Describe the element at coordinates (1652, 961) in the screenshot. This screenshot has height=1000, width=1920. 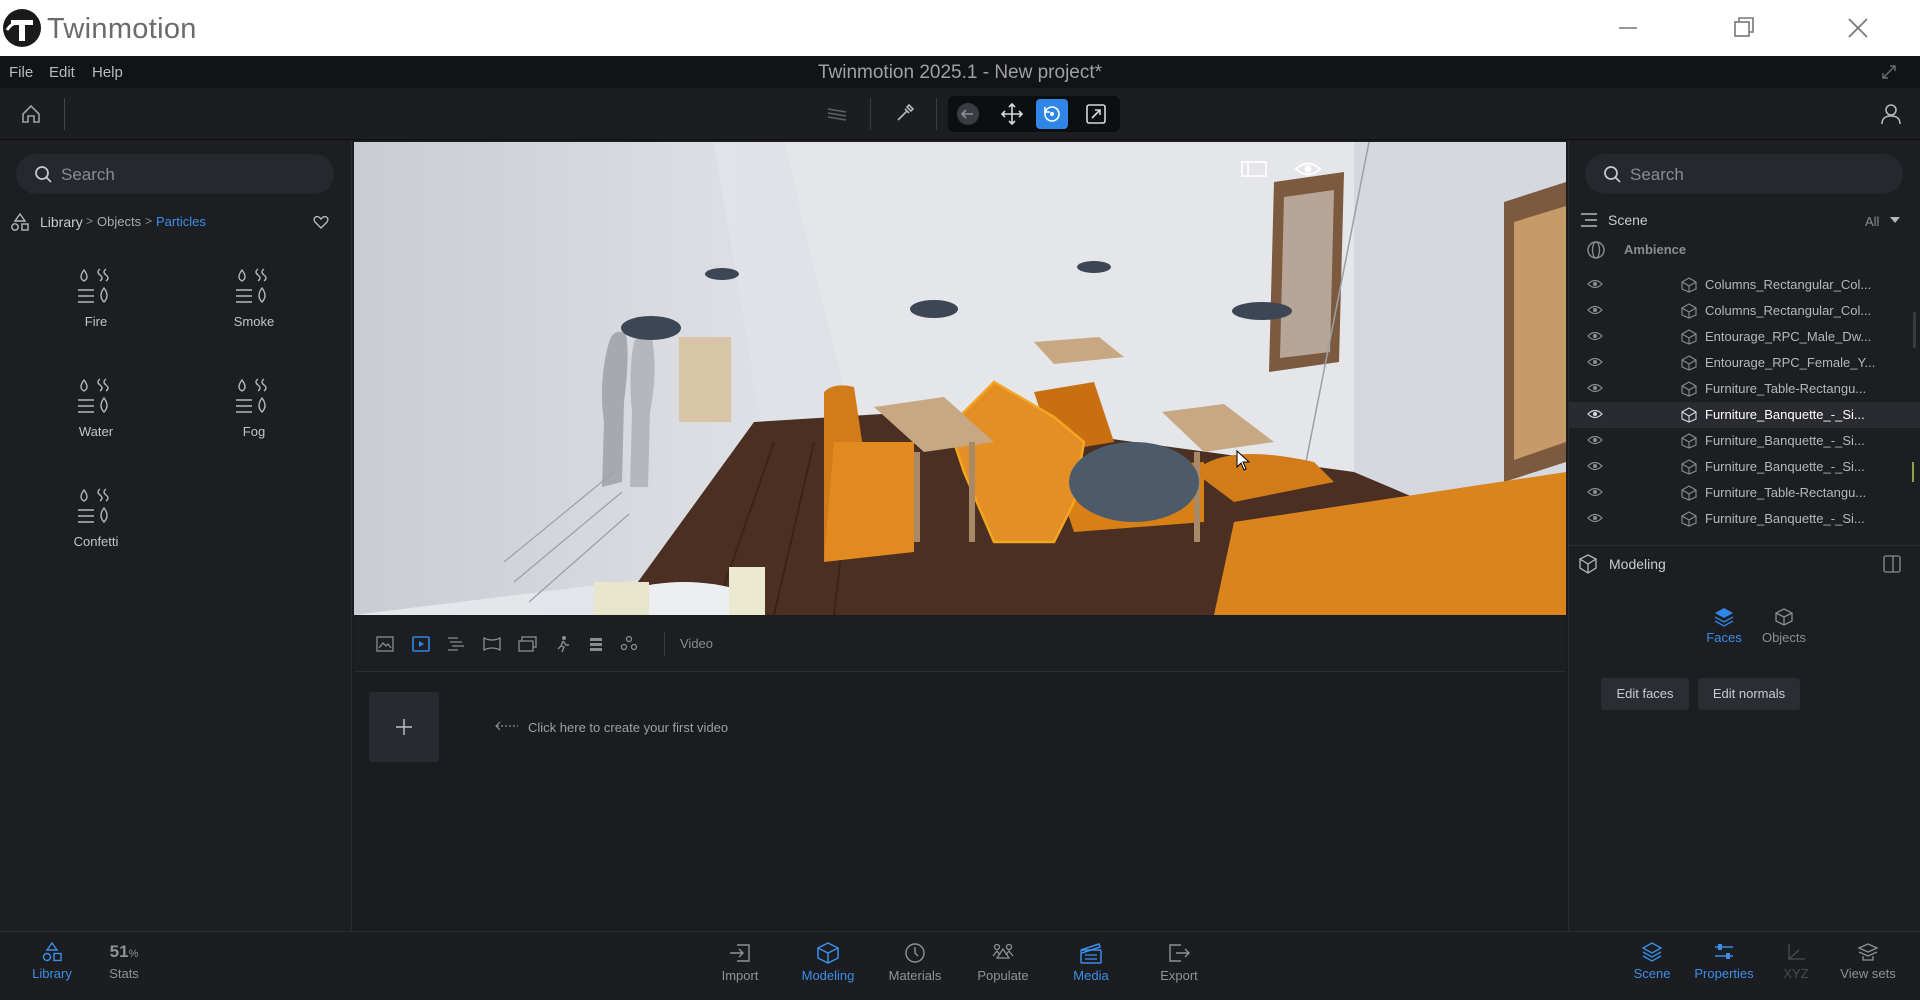
I see `nav-scene: Scene` at that location.